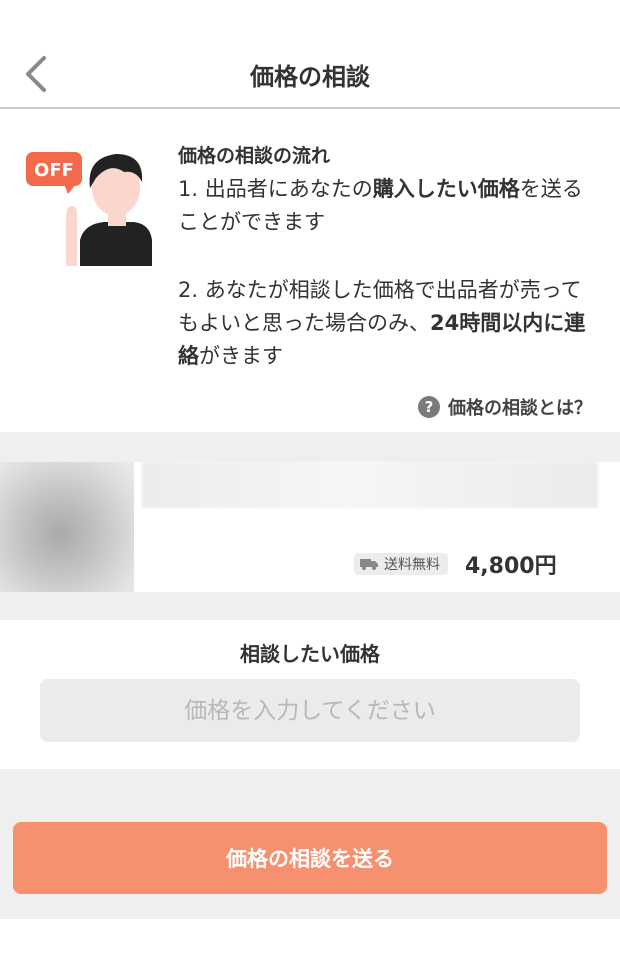 This screenshot has height=959, width=620. I want to click on help-link: ? 価格の相談とは？, so click(505, 407).